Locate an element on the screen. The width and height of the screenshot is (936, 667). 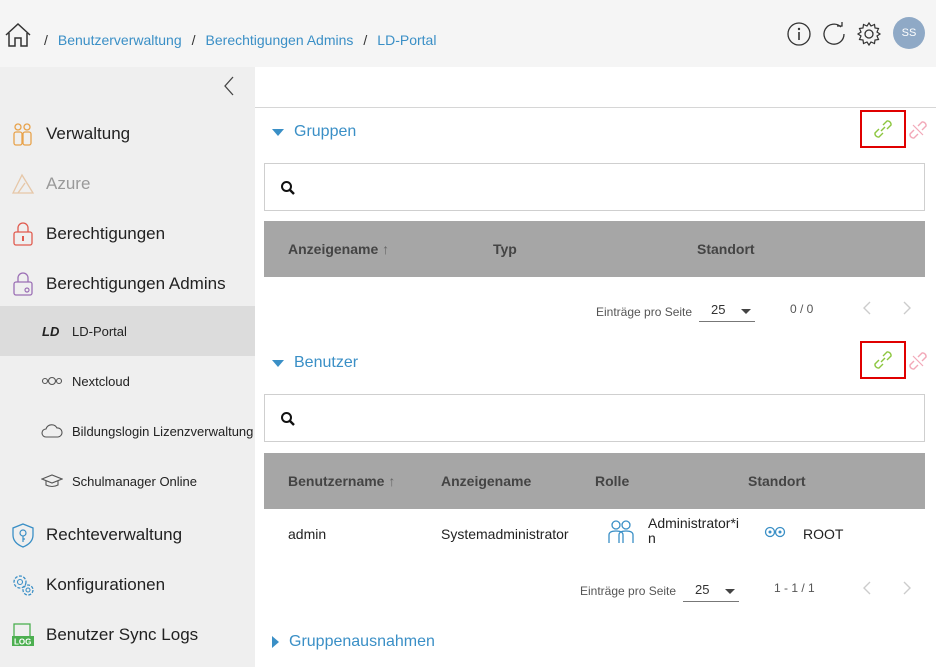
breadcrumb-ld-portal: LD-Portal is located at coordinates (406, 40).